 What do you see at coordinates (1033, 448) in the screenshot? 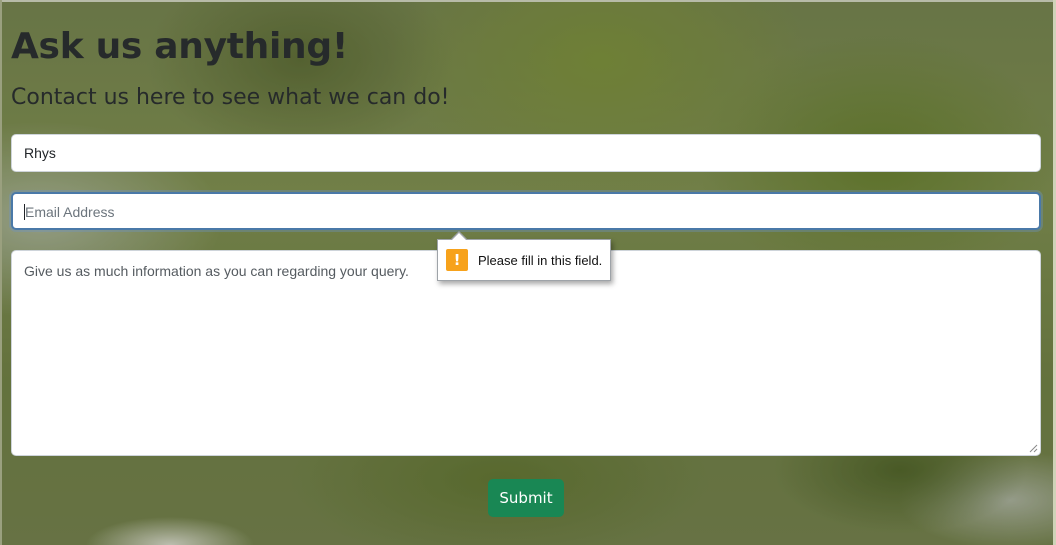
I see `resize-grip-icon` at bounding box center [1033, 448].